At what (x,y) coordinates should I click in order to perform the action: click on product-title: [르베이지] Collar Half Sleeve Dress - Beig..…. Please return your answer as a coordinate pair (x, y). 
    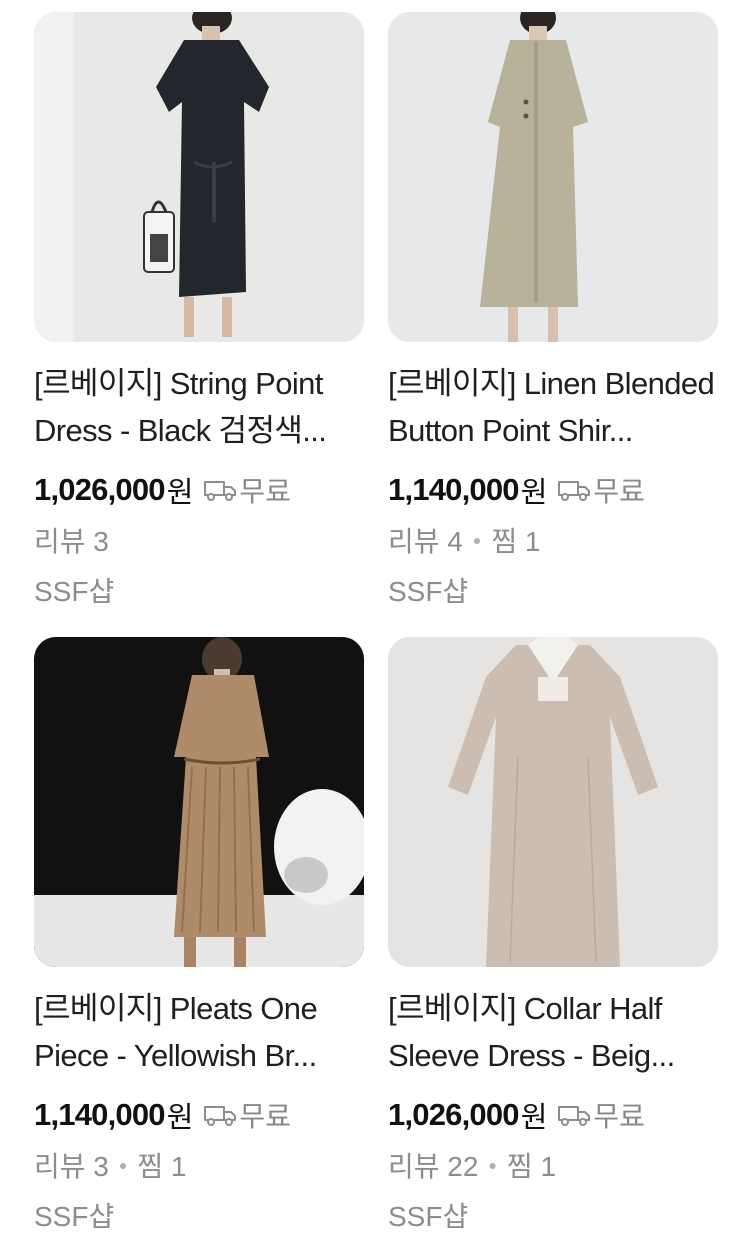
    Looking at the image, I should click on (553, 1032).